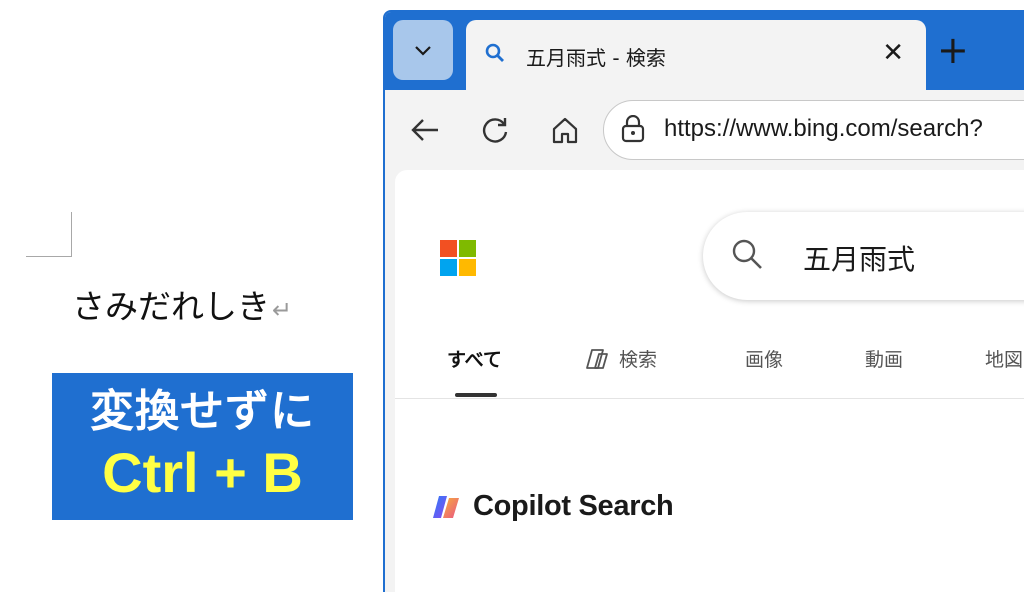  I want to click on page-margin-mark, so click(49, 234).